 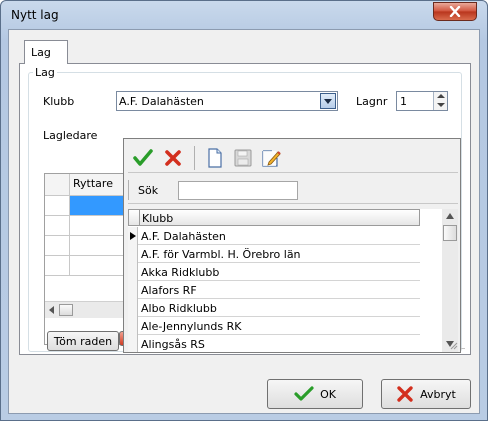 I want to click on grid-header-ryttare: Ryttare, so click(x=100, y=185).